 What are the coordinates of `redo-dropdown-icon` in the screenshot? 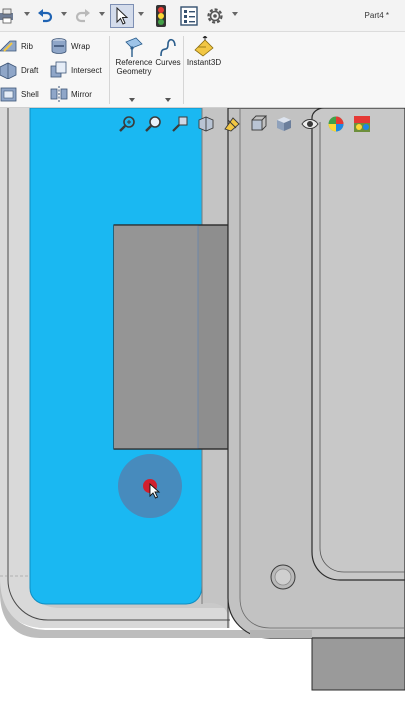 It's located at (102, 14).